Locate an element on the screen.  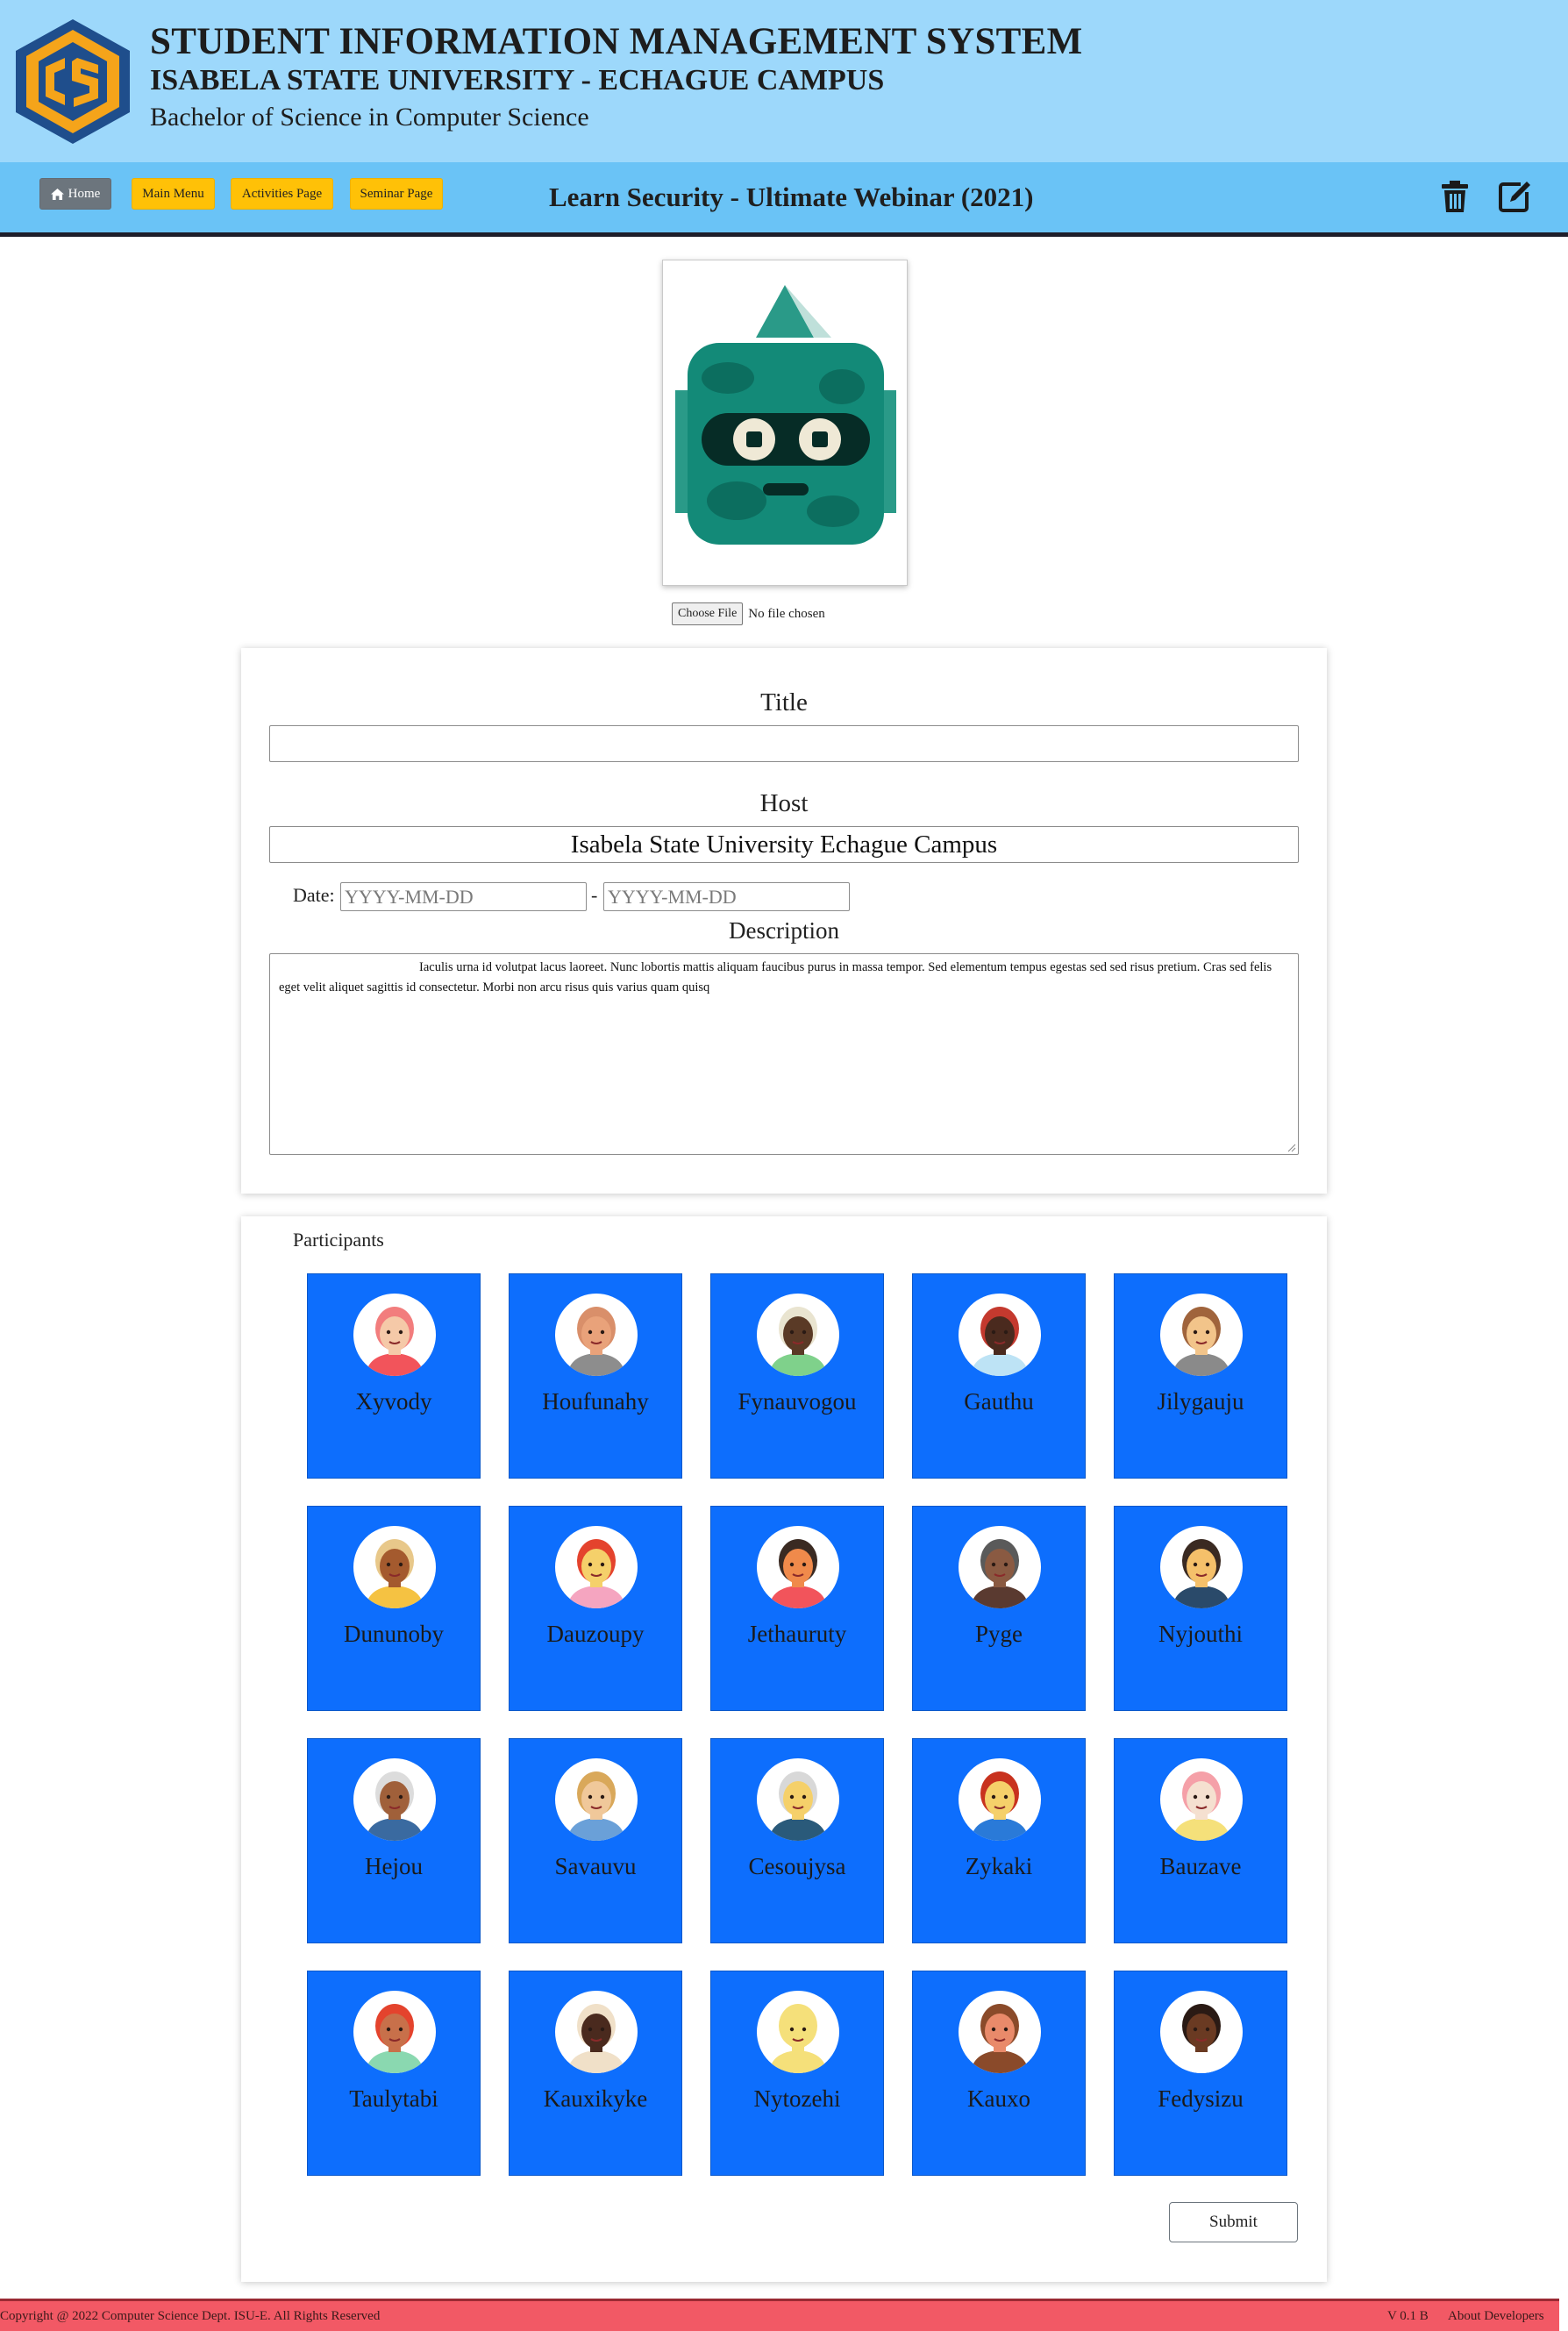
home-button: Home is located at coordinates (75, 194).